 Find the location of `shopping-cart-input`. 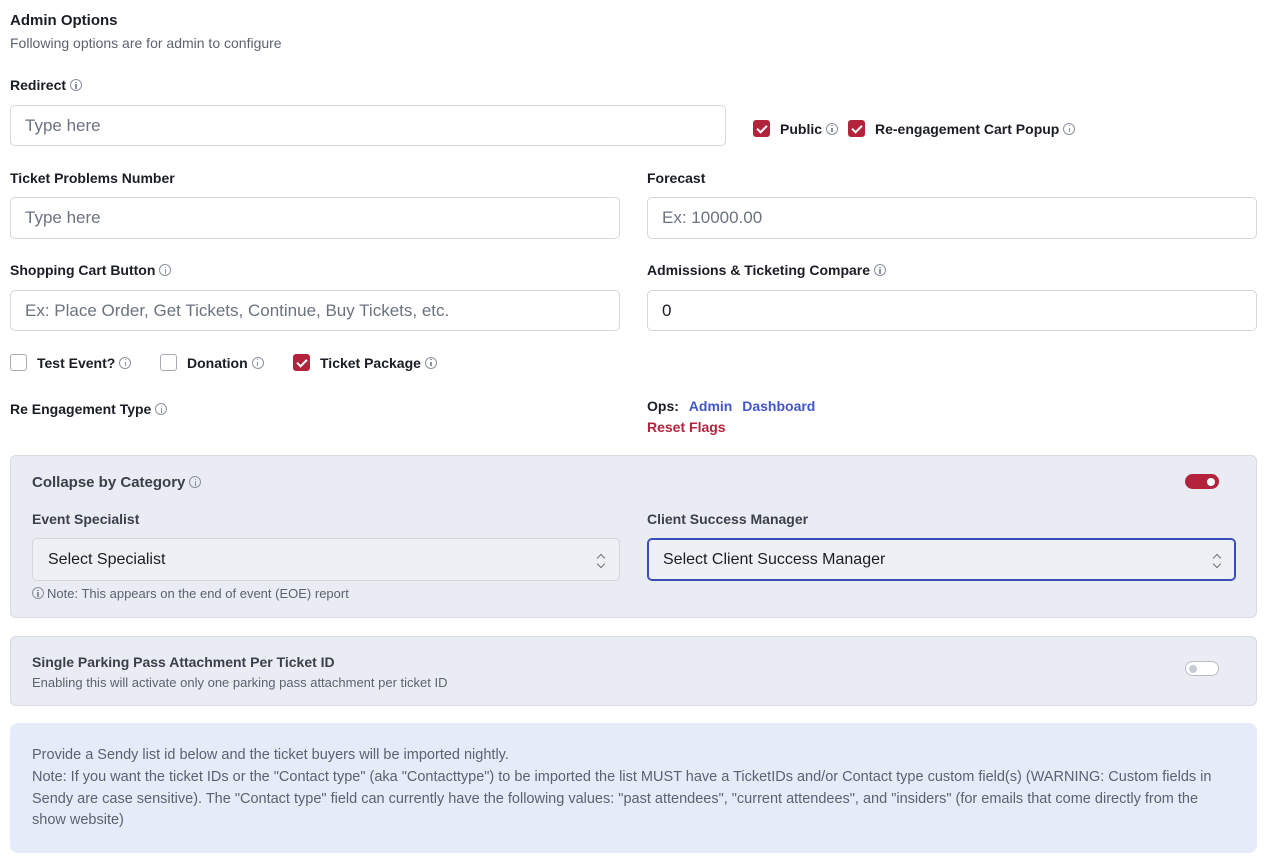

shopping-cart-input is located at coordinates (315, 310).